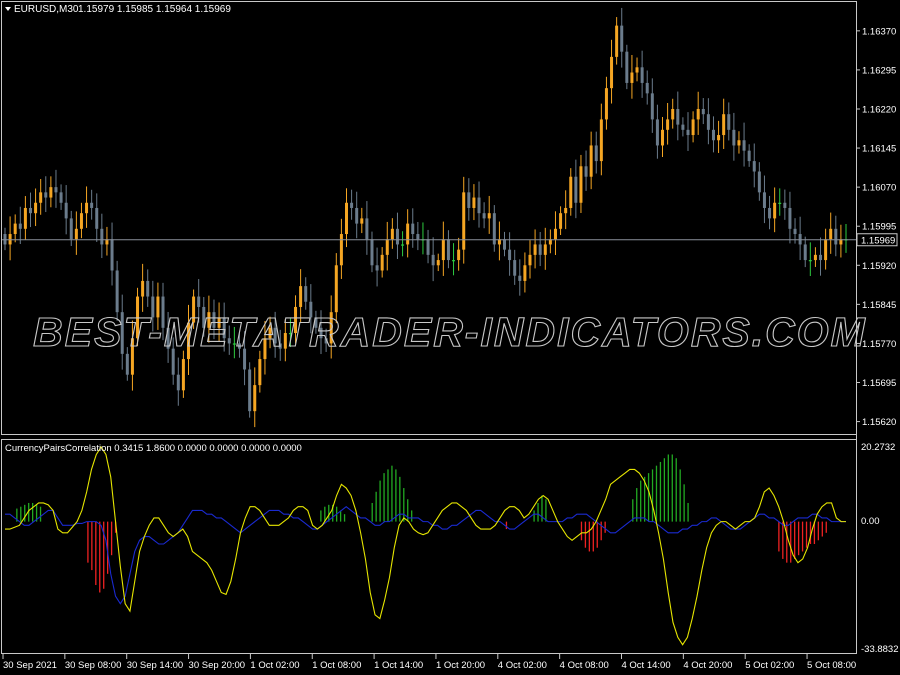 The width and height of the screenshot is (900, 675). What do you see at coordinates (217, 665) in the screenshot?
I see `time-tick-label: 30 Sep 20:00` at bounding box center [217, 665].